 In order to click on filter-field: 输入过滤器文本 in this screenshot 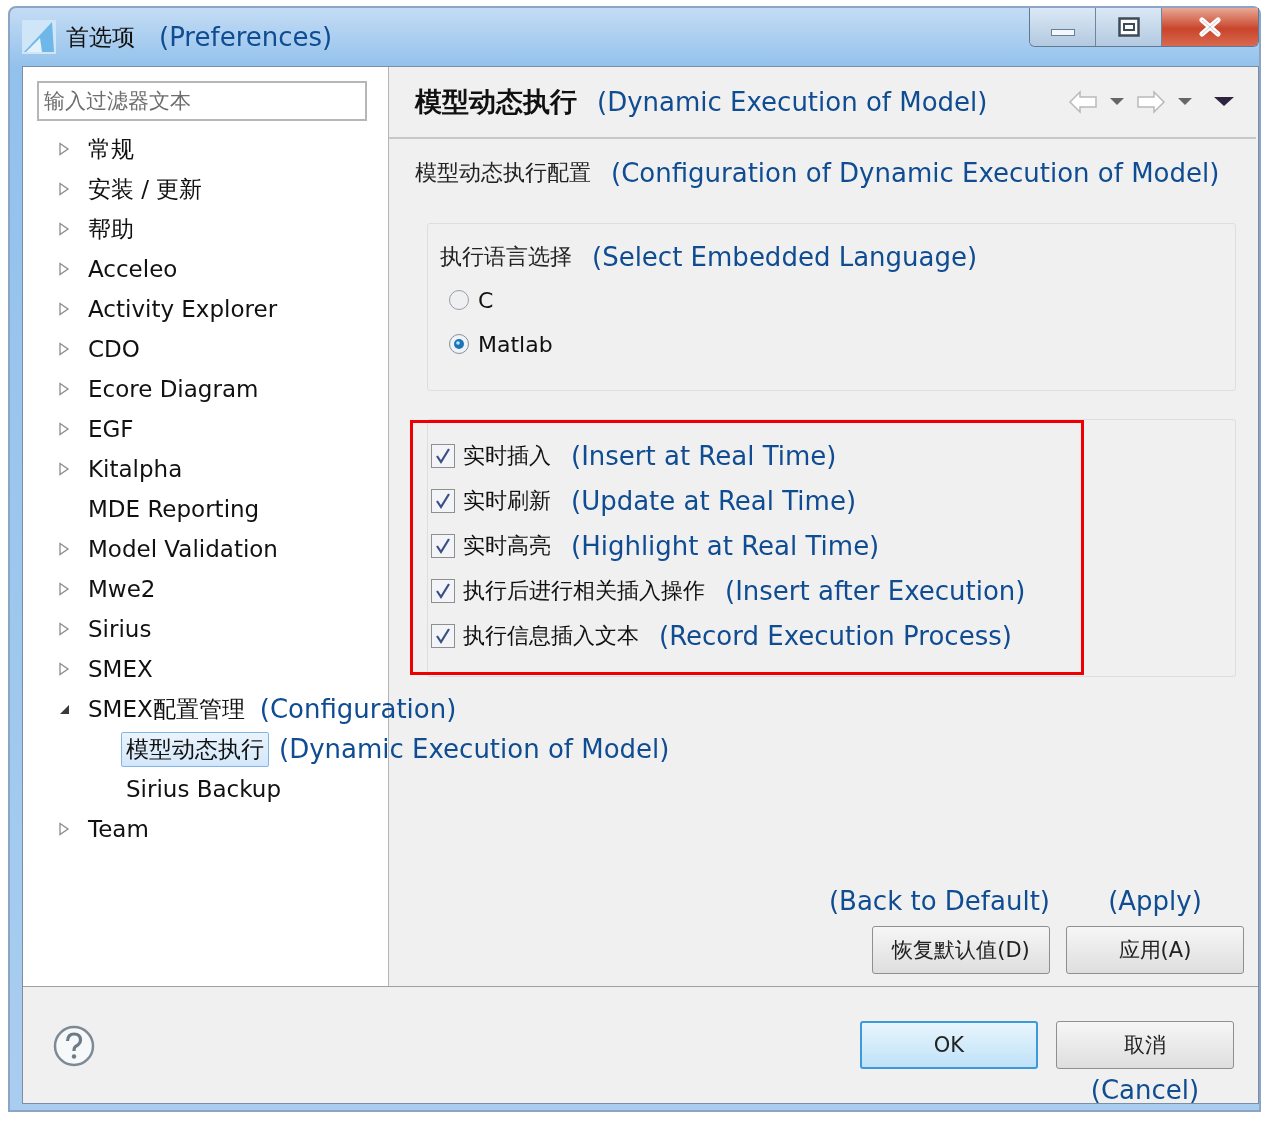, I will do `click(202, 101)`.